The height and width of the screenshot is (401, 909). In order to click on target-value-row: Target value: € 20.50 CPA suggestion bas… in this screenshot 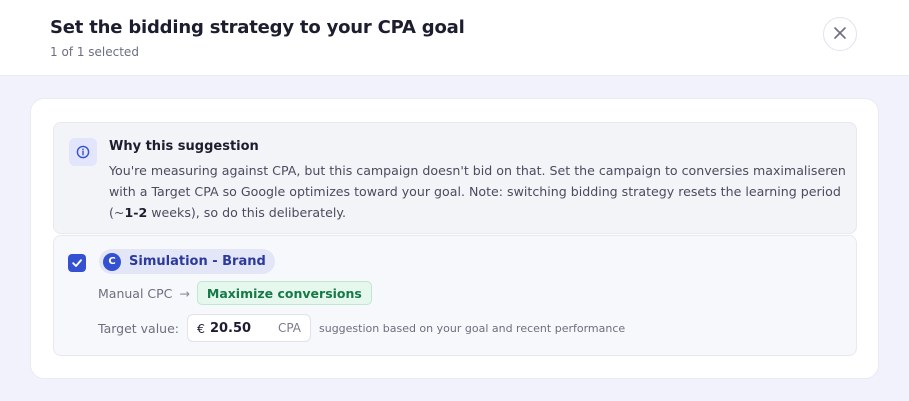, I will do `click(361, 328)`.